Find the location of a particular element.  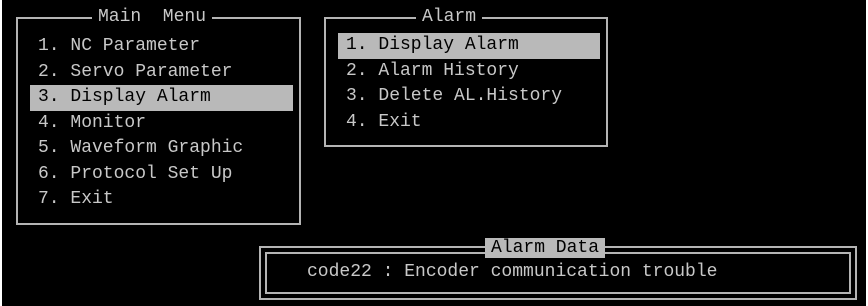

alarm-menu-item-exit: 4. Exit is located at coordinates (466, 123).